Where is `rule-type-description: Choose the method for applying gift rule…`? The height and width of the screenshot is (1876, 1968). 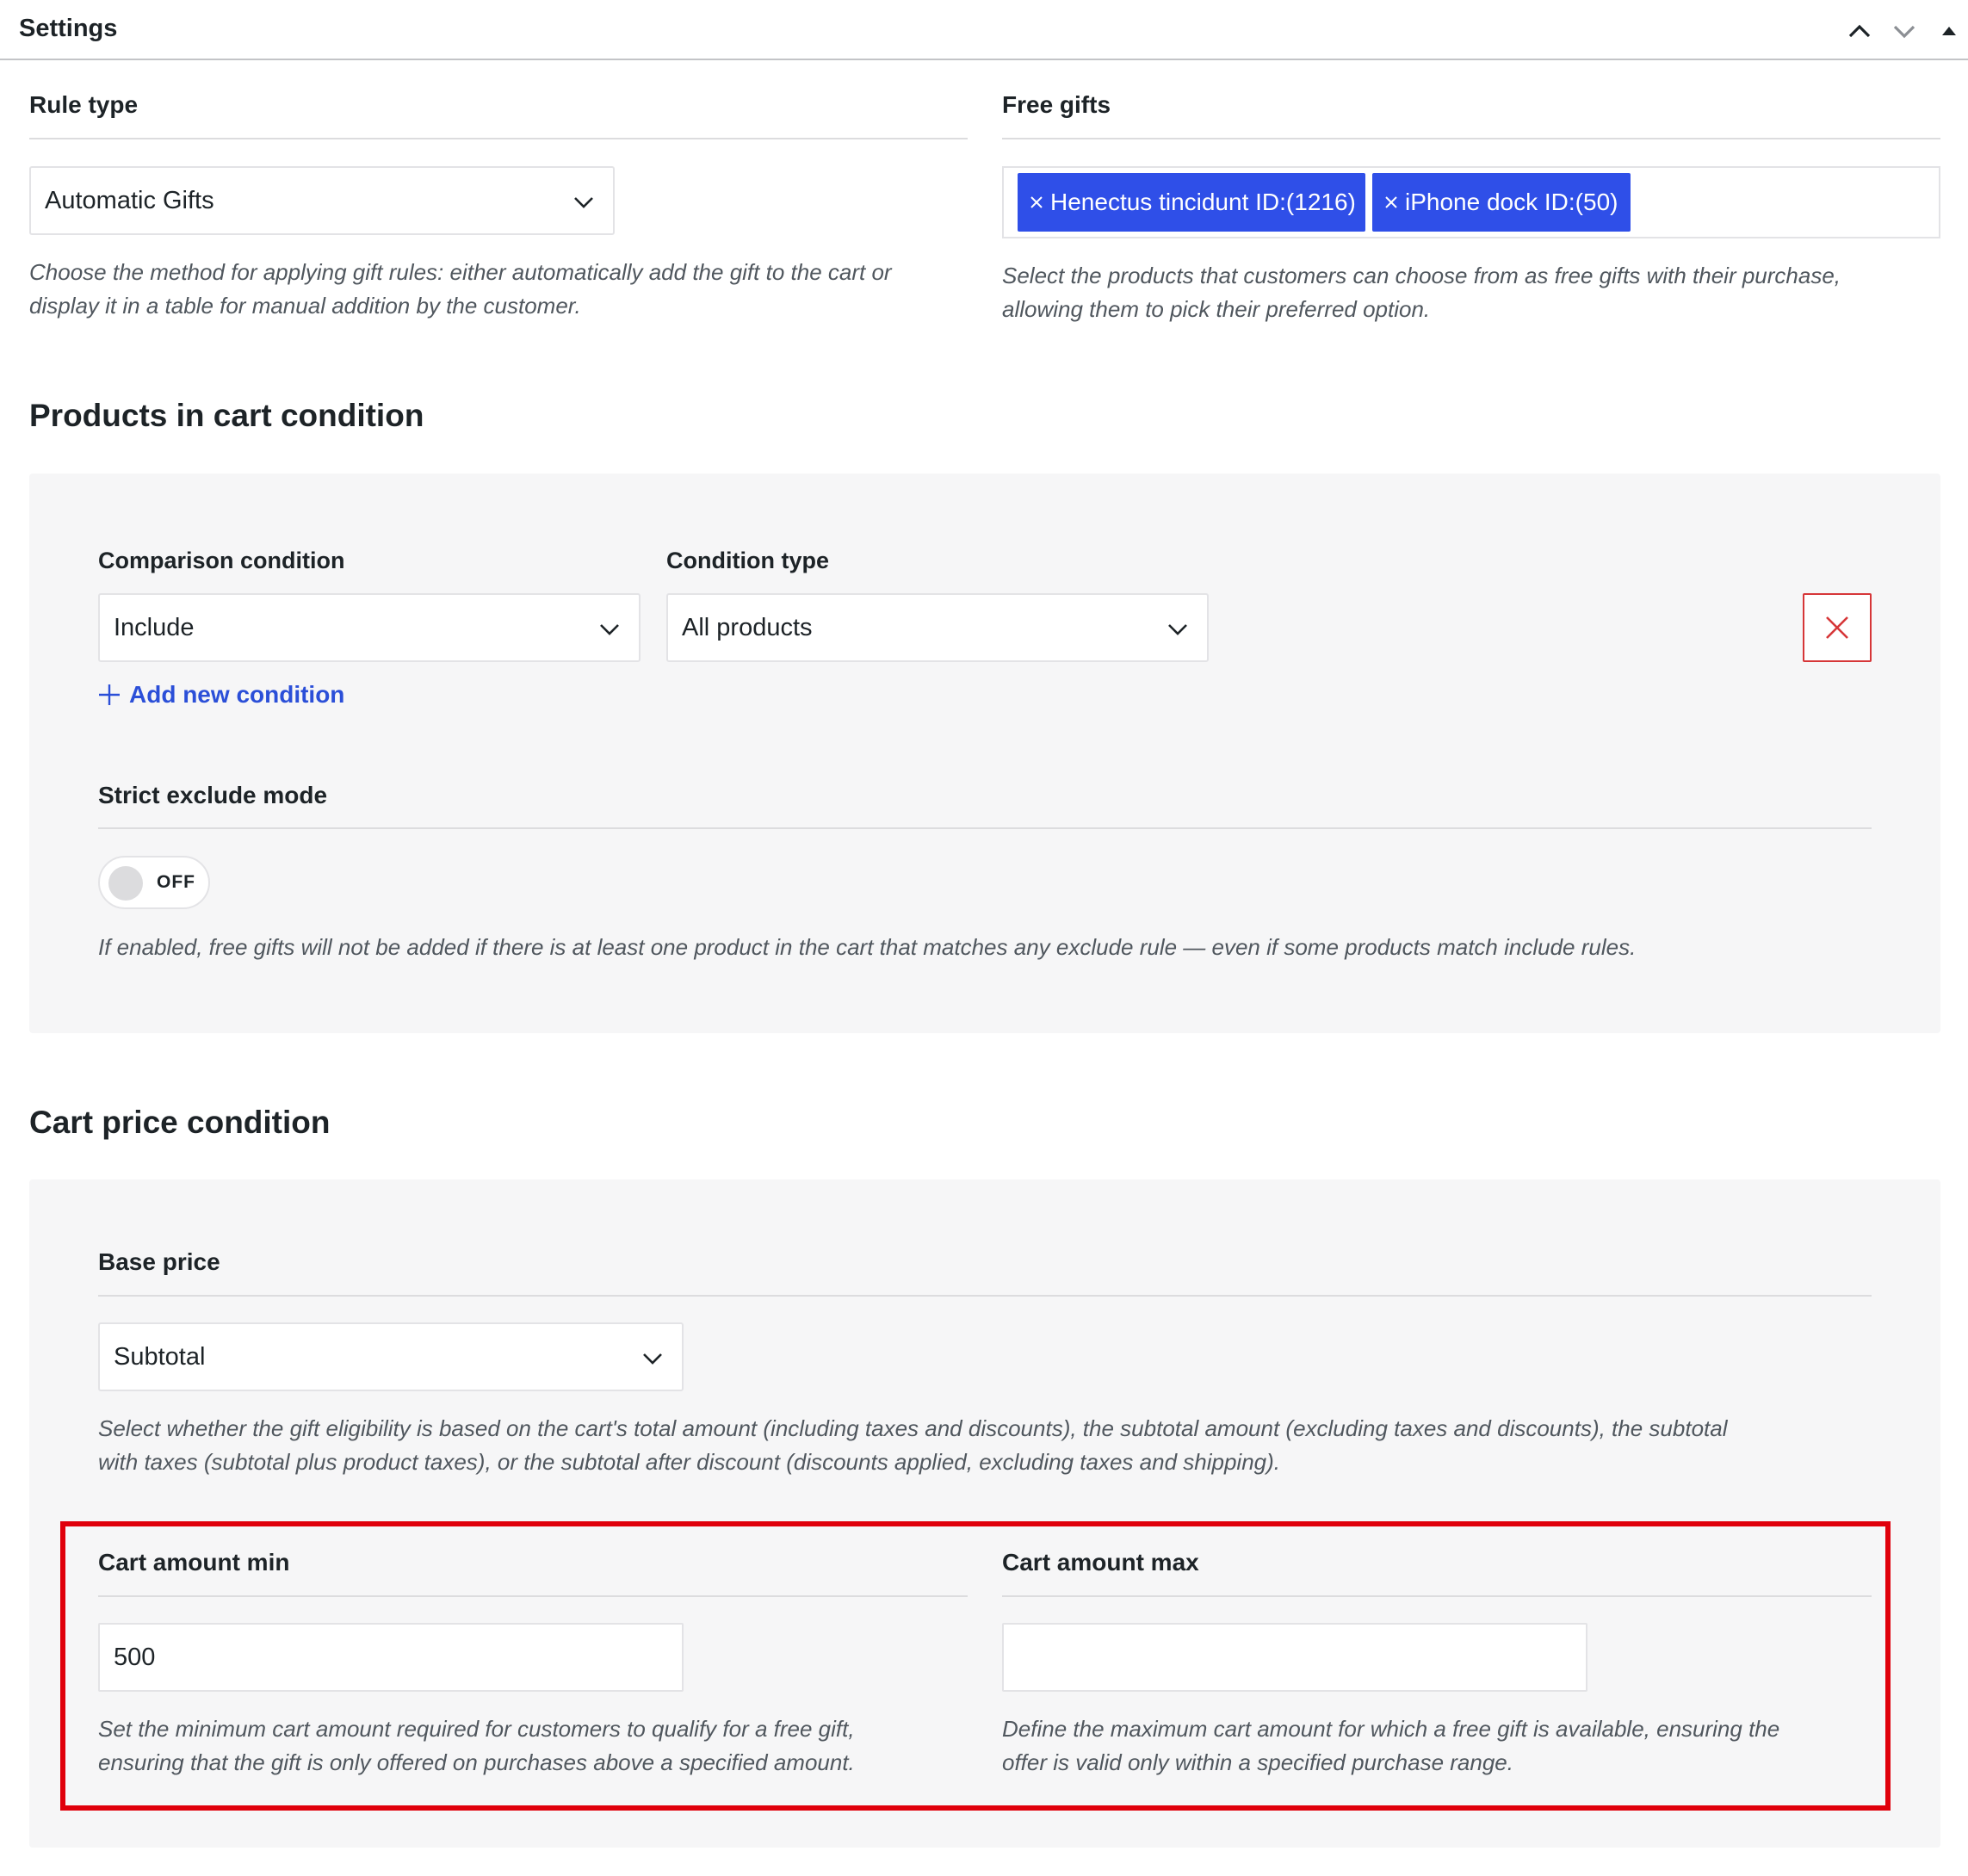
rule-type-description: Choose the method for applying gift rule… is located at coordinates (502, 289).